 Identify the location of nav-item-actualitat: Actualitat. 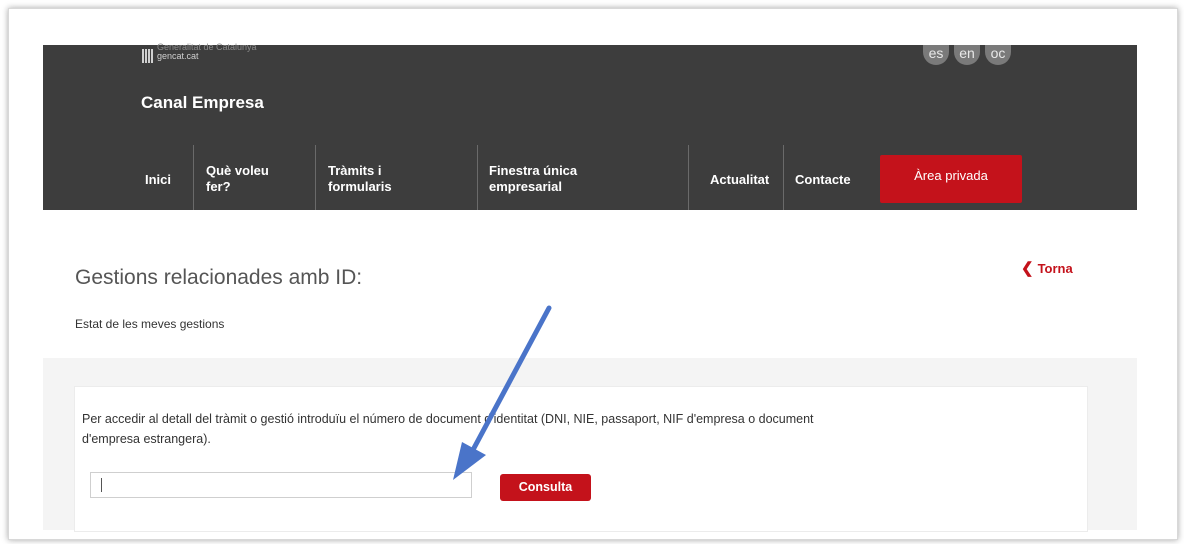
(739, 180).